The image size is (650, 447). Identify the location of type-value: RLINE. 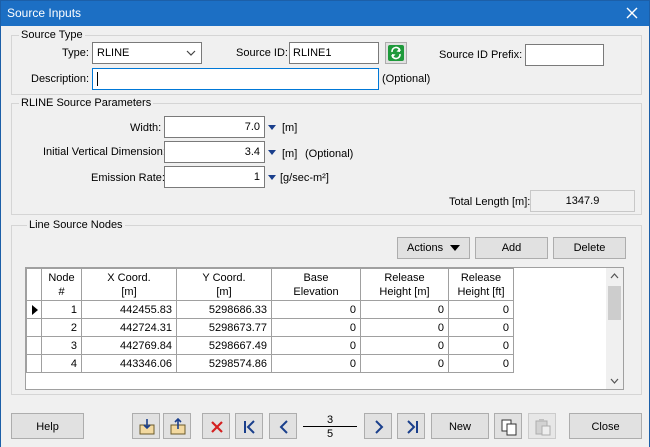
(113, 53).